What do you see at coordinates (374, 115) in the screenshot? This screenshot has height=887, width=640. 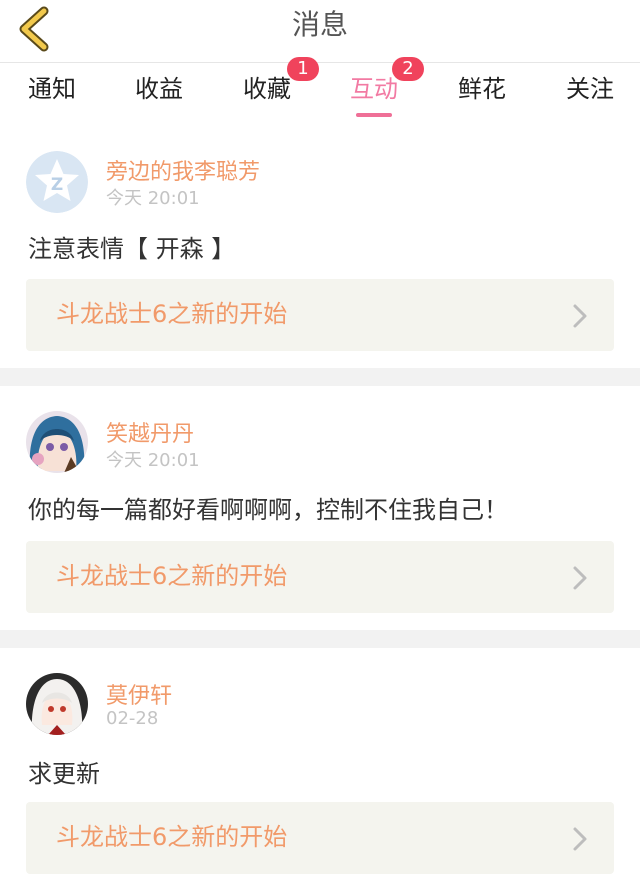 I see `active-tab-indicator` at bounding box center [374, 115].